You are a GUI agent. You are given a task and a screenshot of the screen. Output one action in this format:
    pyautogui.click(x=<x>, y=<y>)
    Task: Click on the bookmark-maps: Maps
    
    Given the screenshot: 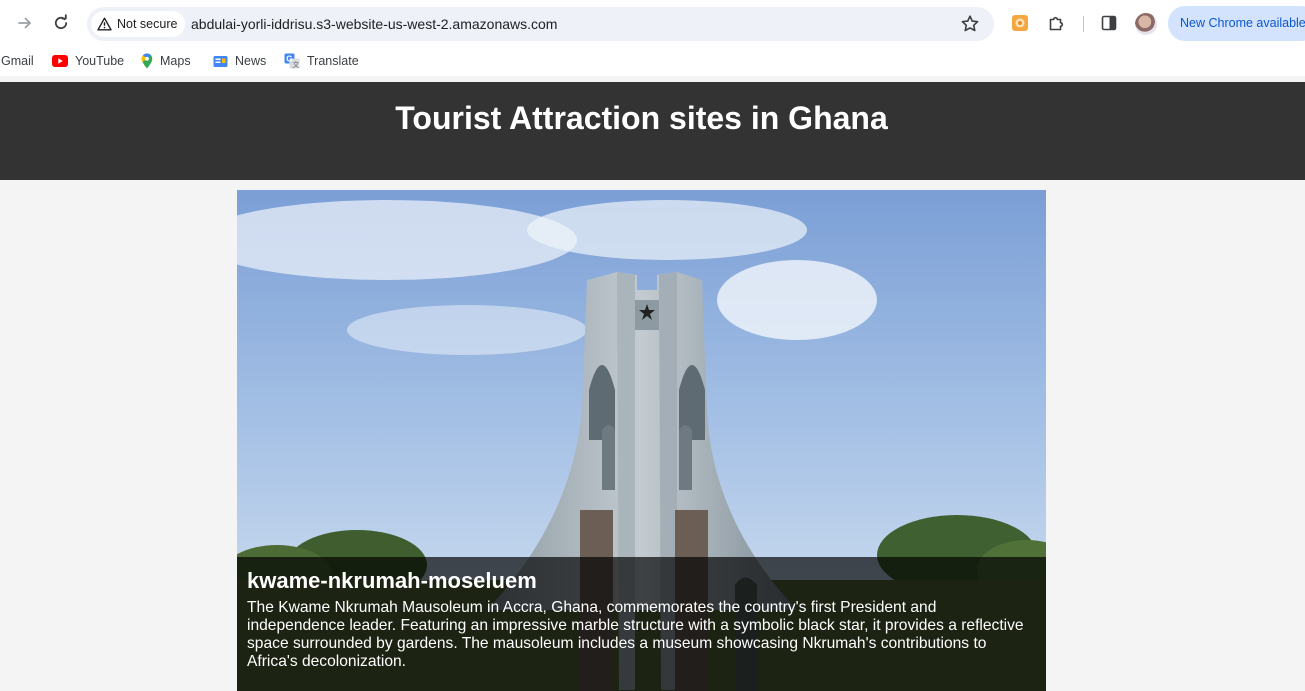 What is the action you would take?
    pyautogui.click(x=166, y=61)
    